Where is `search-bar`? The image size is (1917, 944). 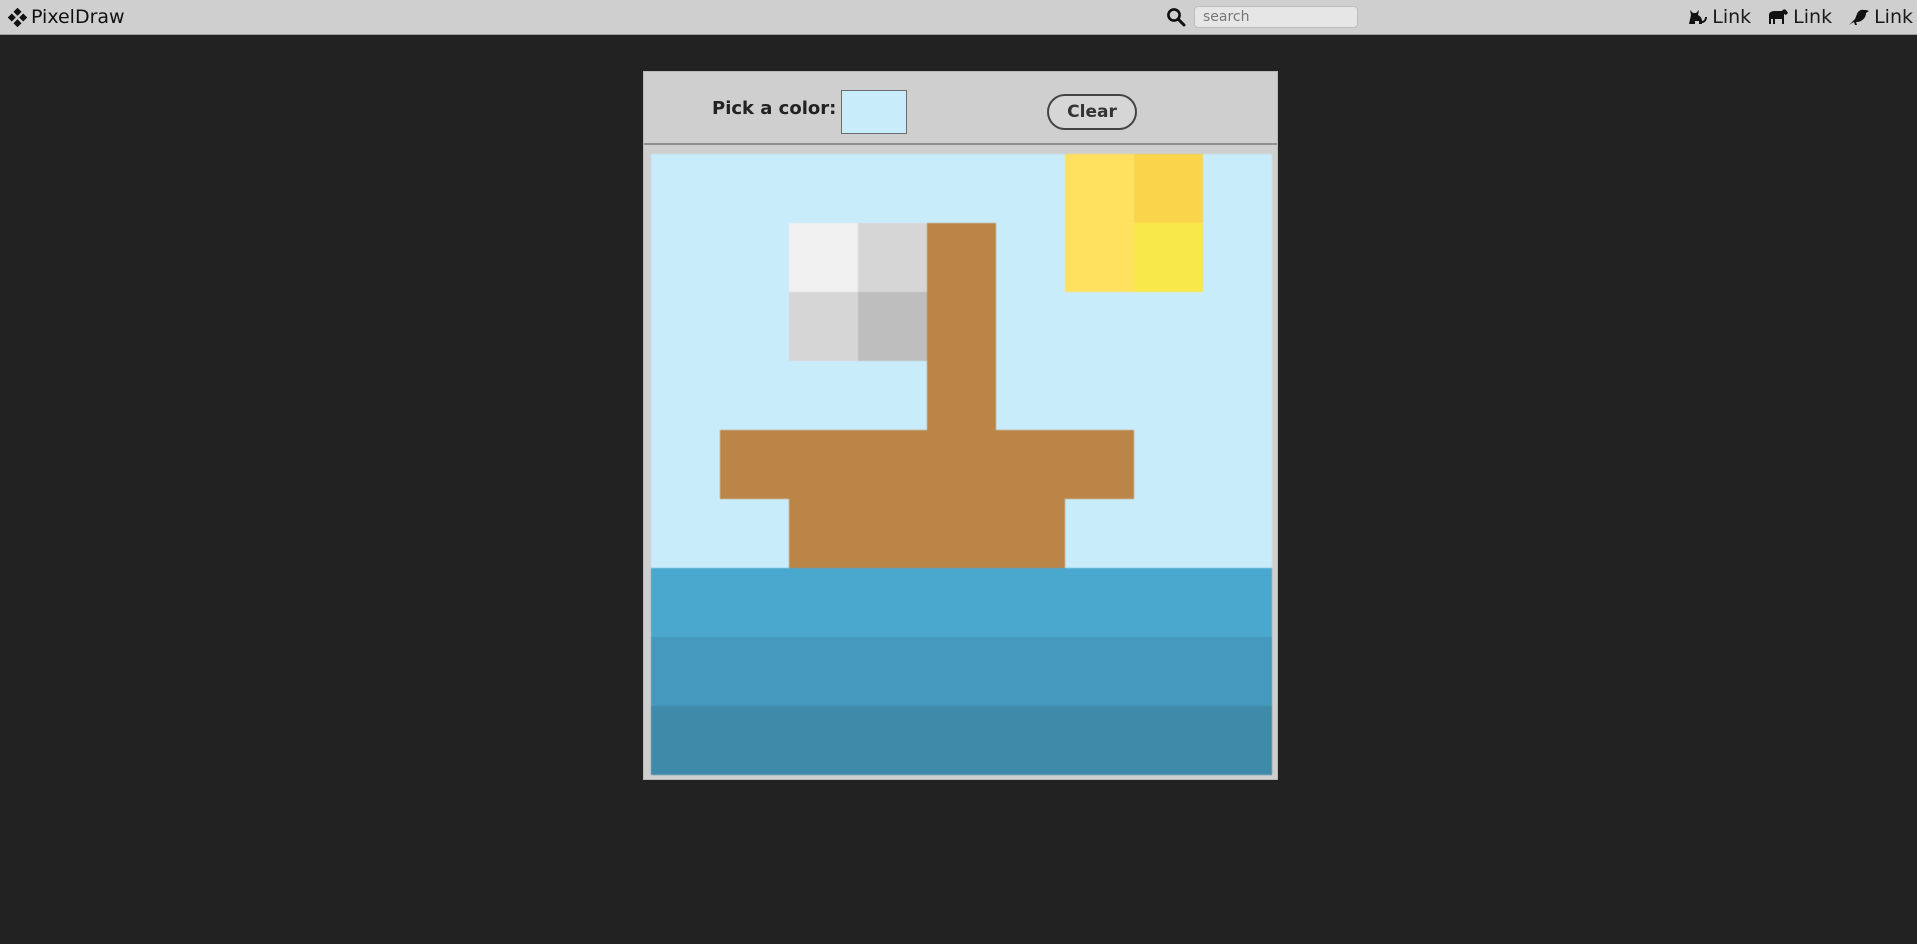
search-bar is located at coordinates (1262, 17).